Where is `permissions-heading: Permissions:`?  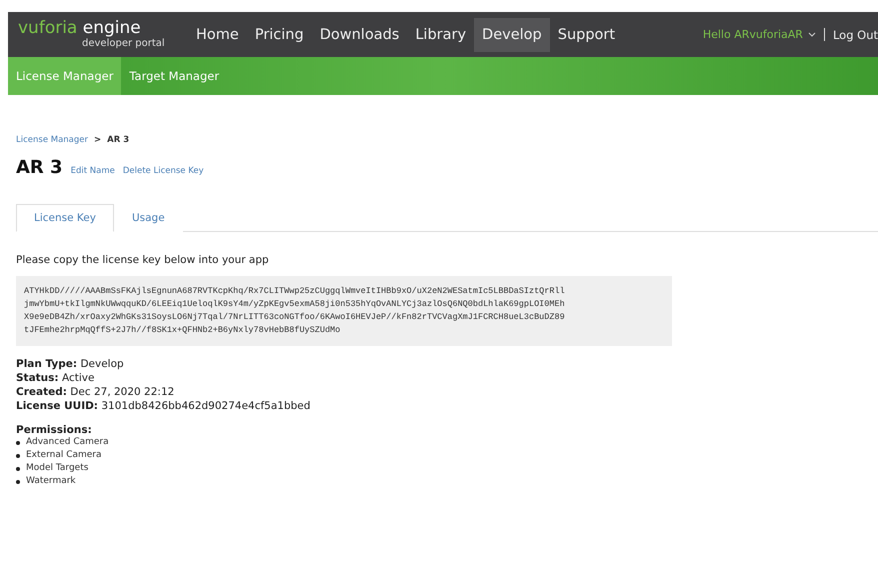
permissions-heading: Permissions: is located at coordinates (54, 430).